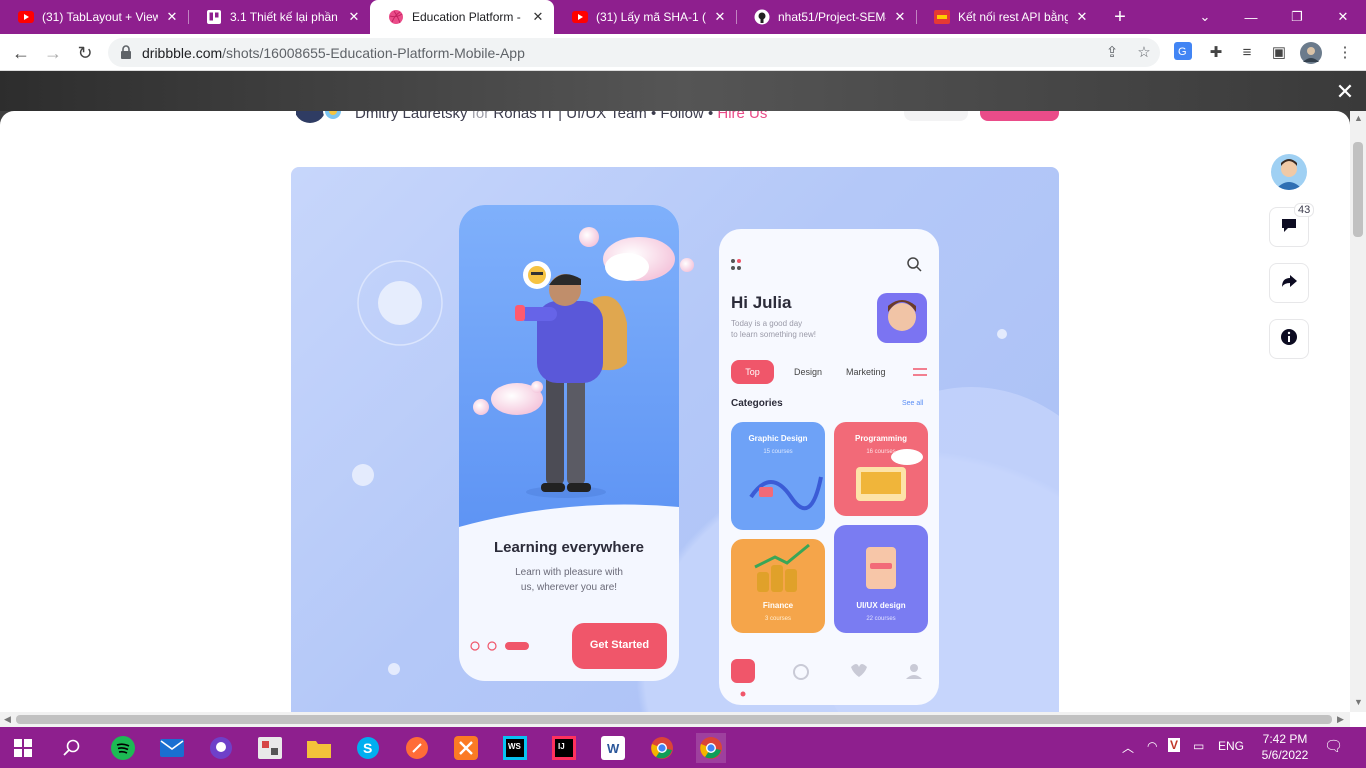 The image size is (1366, 768). What do you see at coordinates (1279, 53) in the screenshot?
I see `side-panel-icon: ▣` at bounding box center [1279, 53].